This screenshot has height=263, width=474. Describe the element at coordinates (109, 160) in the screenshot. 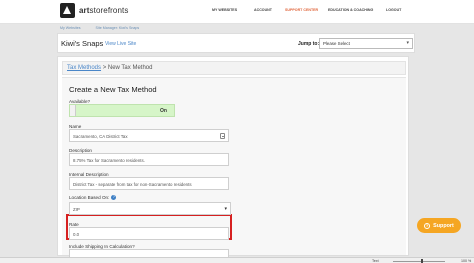

I see `description-value: 8.75% Tax for Sacramento residents.` at that location.